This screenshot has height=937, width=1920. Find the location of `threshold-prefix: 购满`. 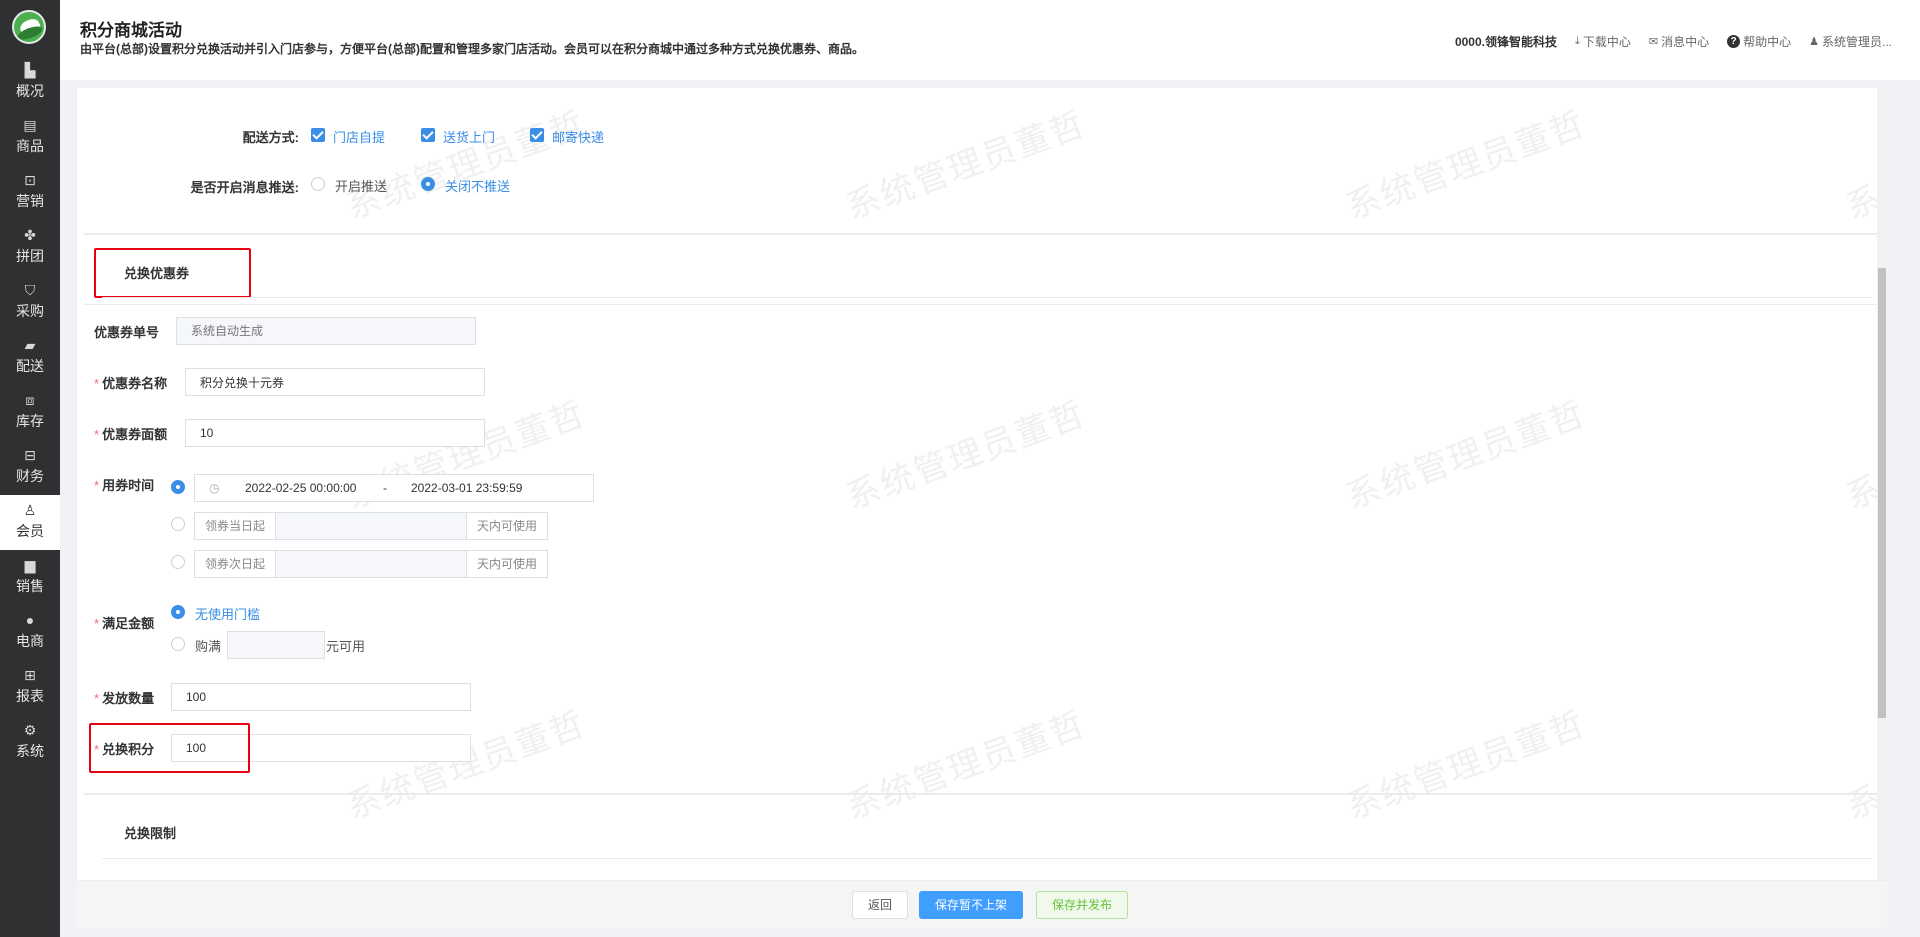

threshold-prefix: 购满 is located at coordinates (208, 646).